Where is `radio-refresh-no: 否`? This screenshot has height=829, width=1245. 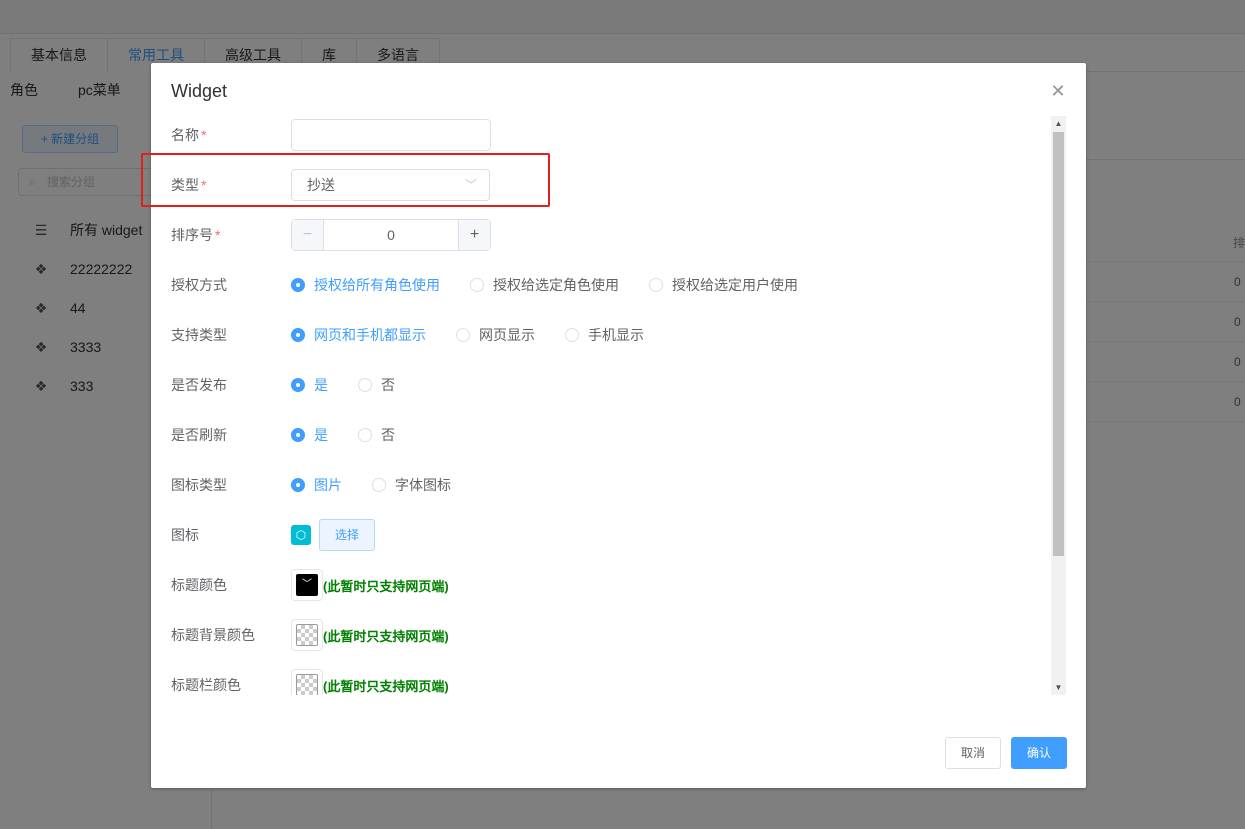
radio-refresh-no: 否 is located at coordinates (376, 435).